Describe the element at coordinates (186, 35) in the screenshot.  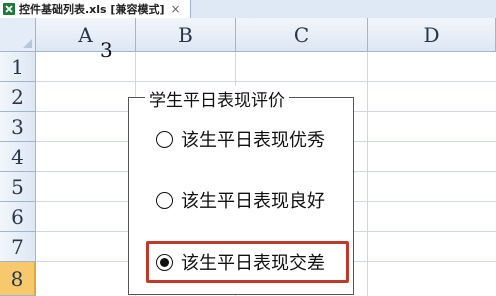
I see `column-header-b: B` at that location.